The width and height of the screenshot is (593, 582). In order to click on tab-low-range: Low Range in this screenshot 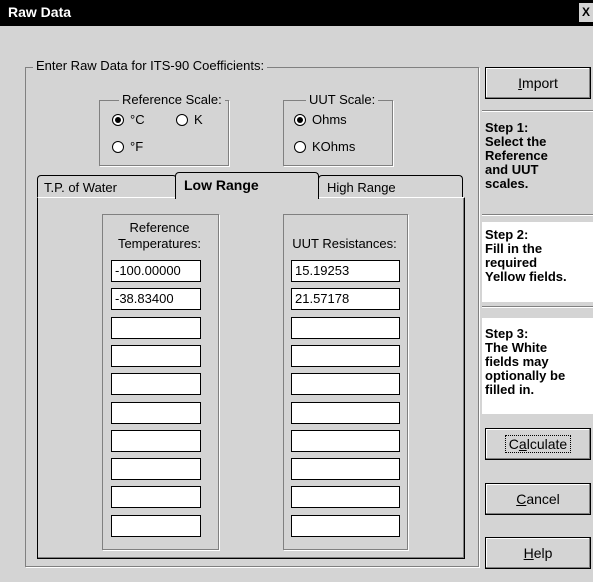, I will do `click(247, 185)`.